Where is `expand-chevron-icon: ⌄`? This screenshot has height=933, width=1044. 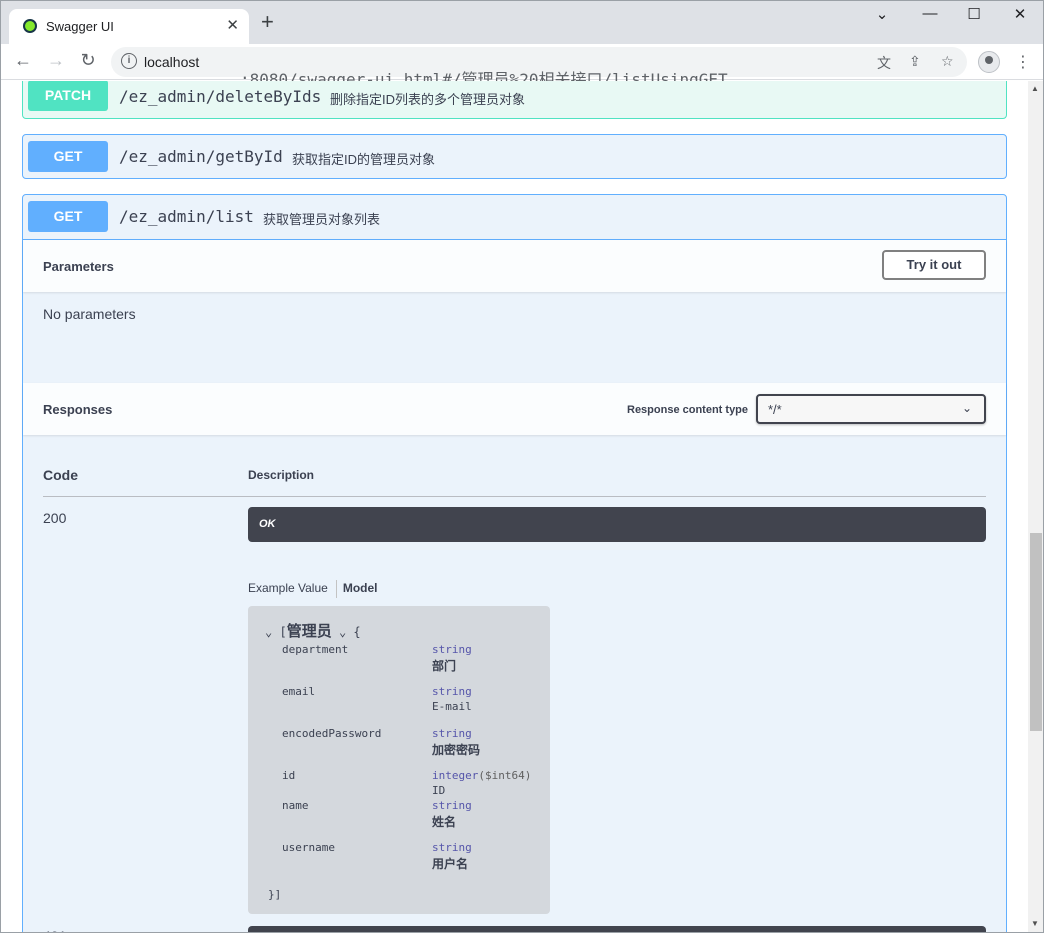 expand-chevron-icon: ⌄ is located at coordinates (342, 632).